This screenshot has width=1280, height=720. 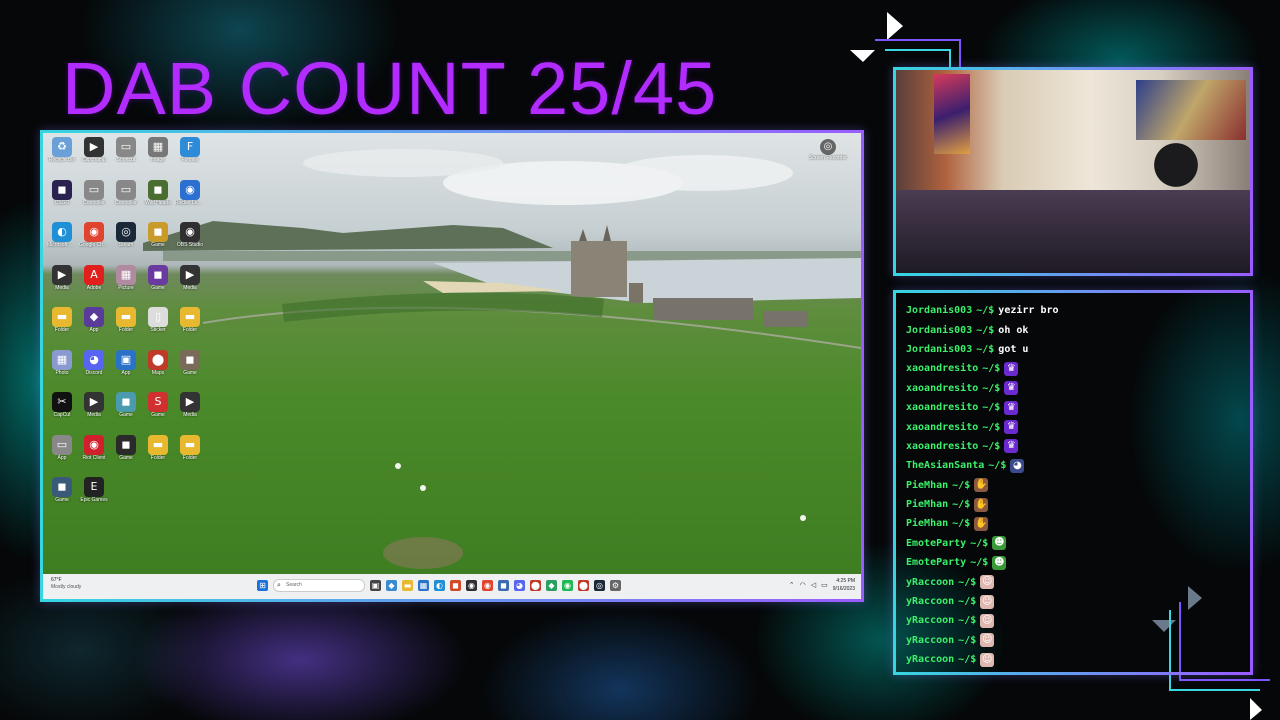 I want to click on desktop-shortcut: E Epic Games, so click(x=94, y=490).